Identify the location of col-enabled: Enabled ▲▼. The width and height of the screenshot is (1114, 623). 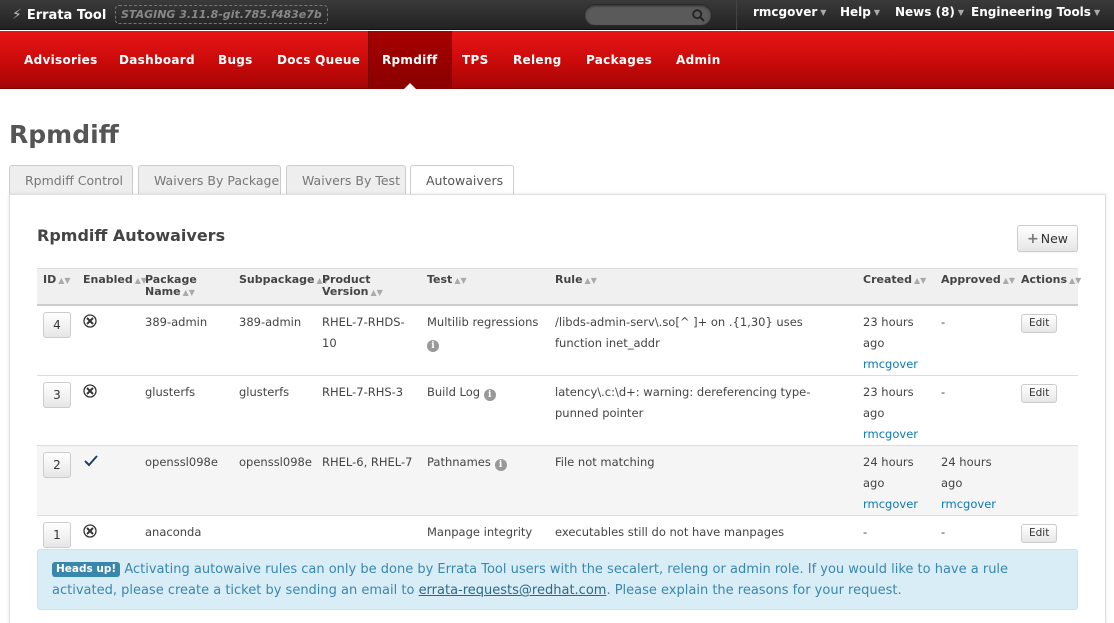
(112, 287).